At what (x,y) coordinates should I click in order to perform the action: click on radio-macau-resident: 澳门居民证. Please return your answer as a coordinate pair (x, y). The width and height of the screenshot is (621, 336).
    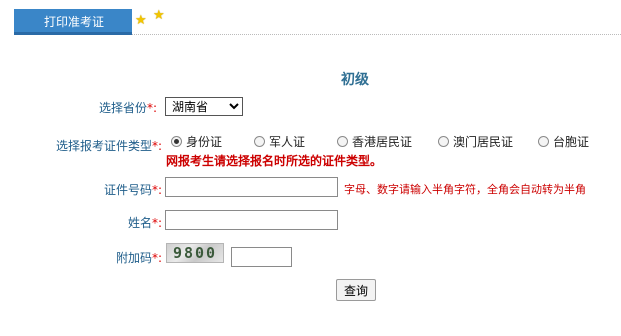
    Looking at the image, I should click on (475, 141).